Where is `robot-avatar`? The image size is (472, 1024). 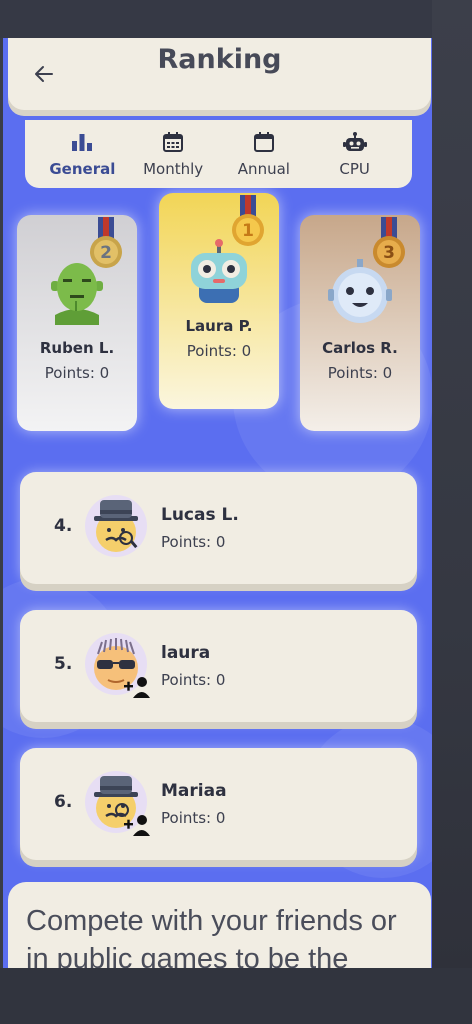 robot-avatar is located at coordinates (219, 271).